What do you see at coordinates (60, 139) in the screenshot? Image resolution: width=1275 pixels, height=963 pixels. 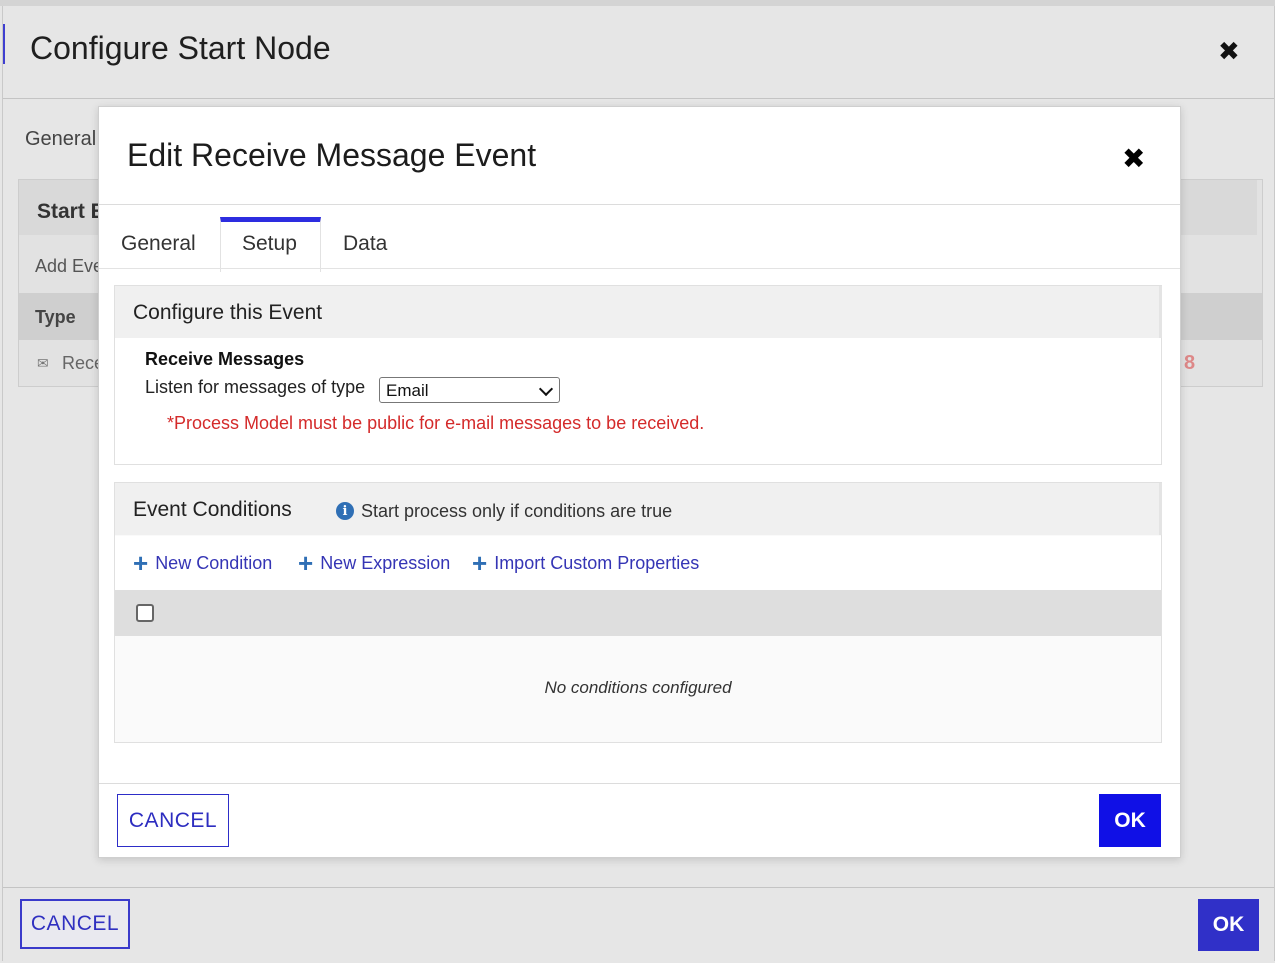 I see `outer-tab-general: General` at bounding box center [60, 139].